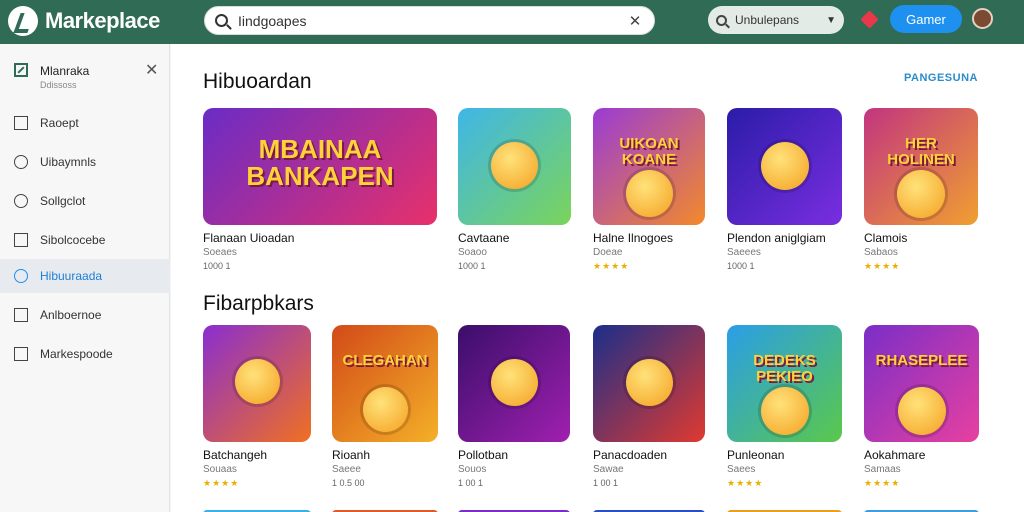 This screenshot has width=1024, height=512. I want to click on close-icon: ✕, so click(151, 70).